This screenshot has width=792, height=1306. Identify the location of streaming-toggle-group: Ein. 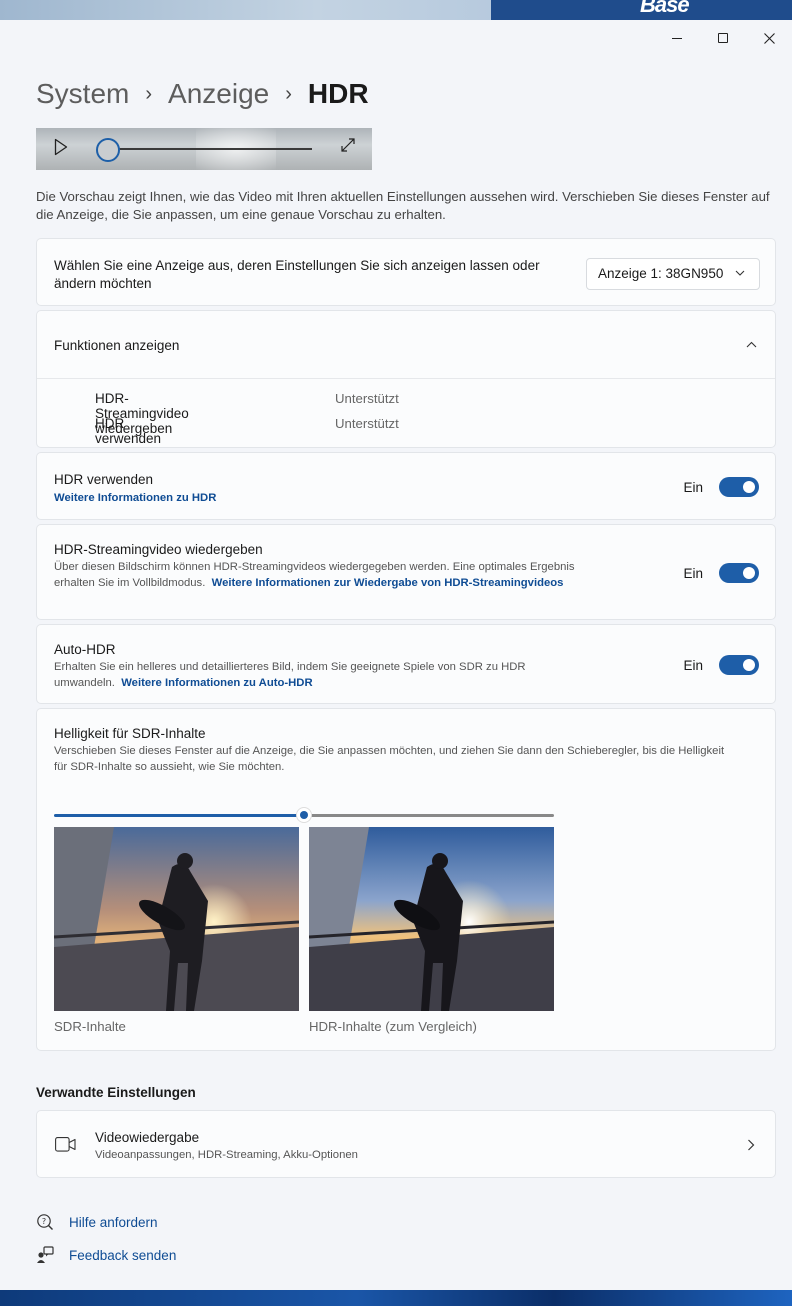
(721, 573).